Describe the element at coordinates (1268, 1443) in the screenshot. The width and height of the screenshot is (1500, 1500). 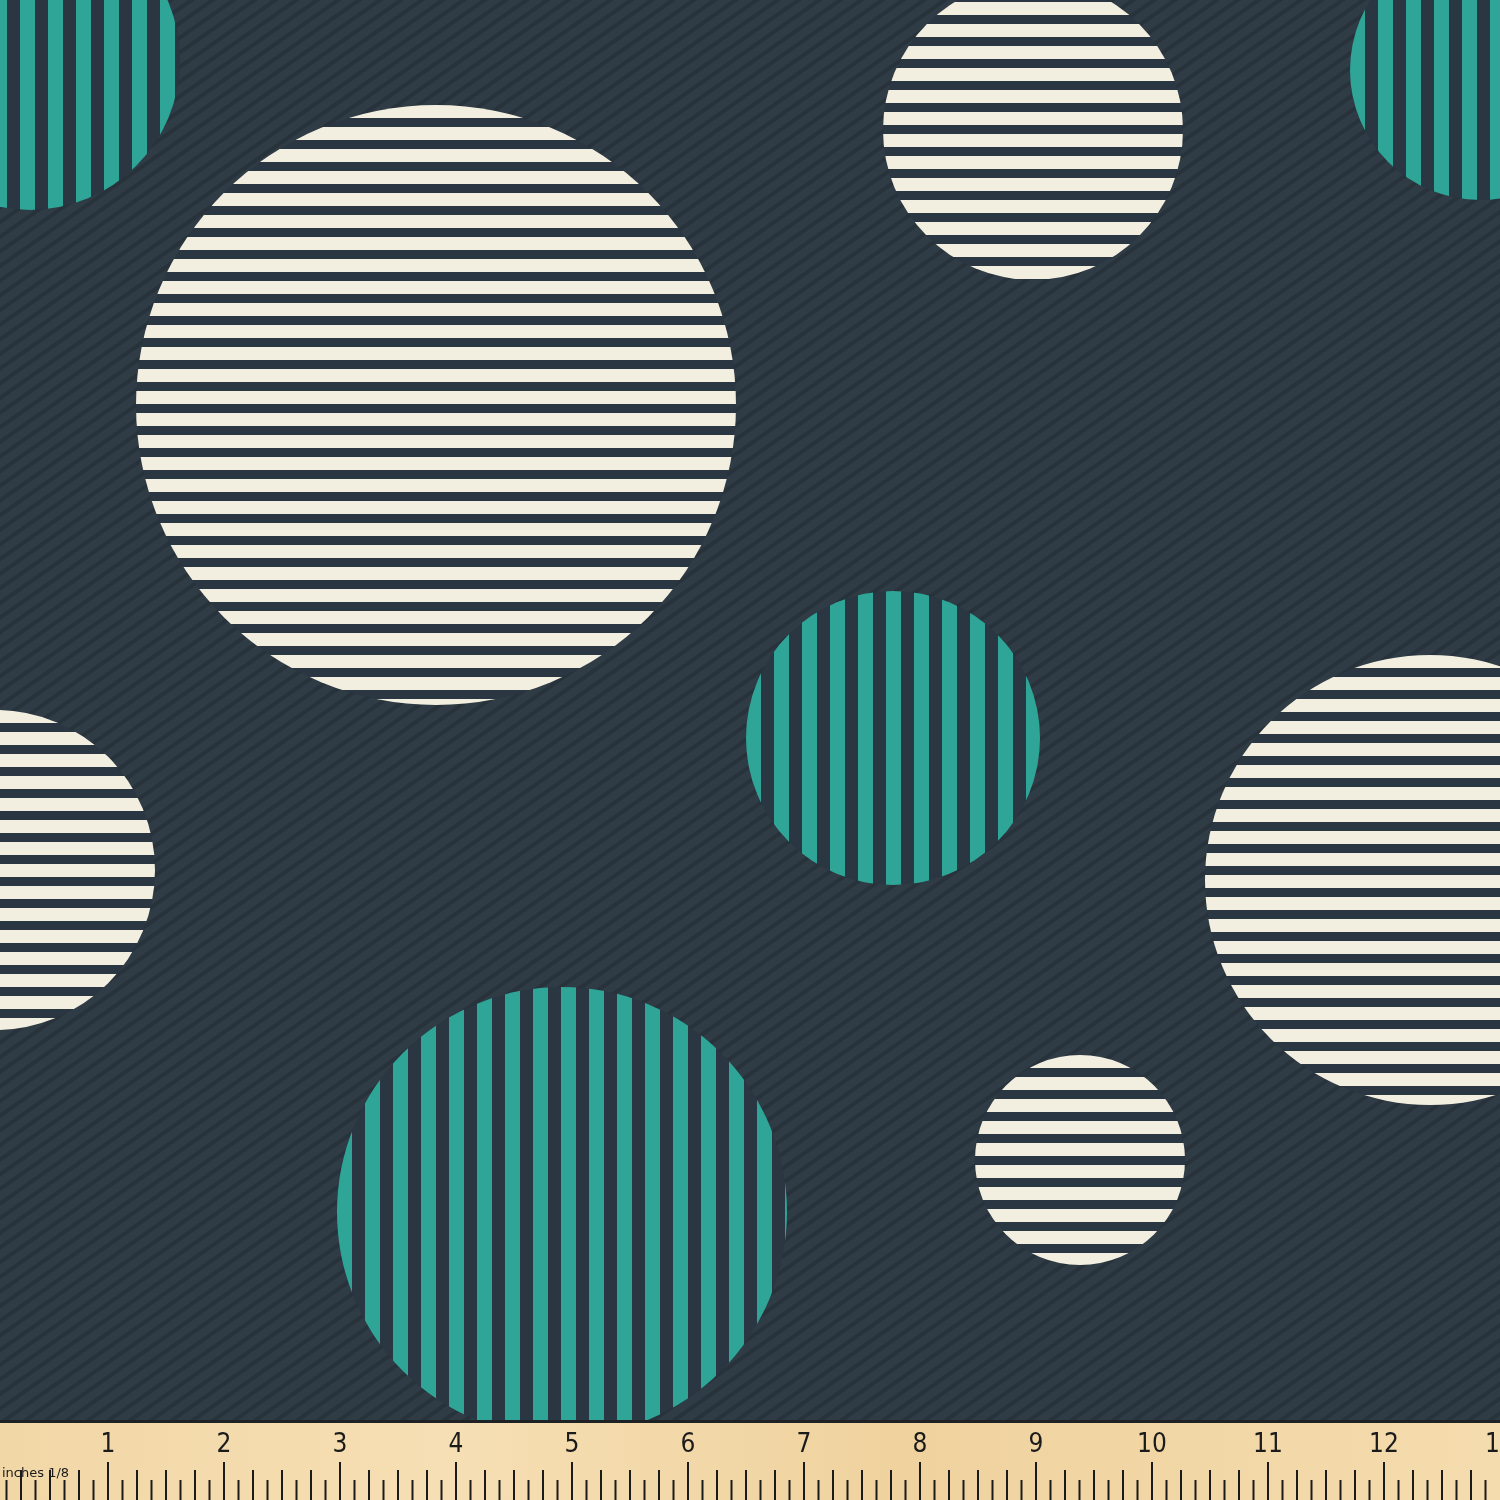
I see `ruler-number: 11` at that location.